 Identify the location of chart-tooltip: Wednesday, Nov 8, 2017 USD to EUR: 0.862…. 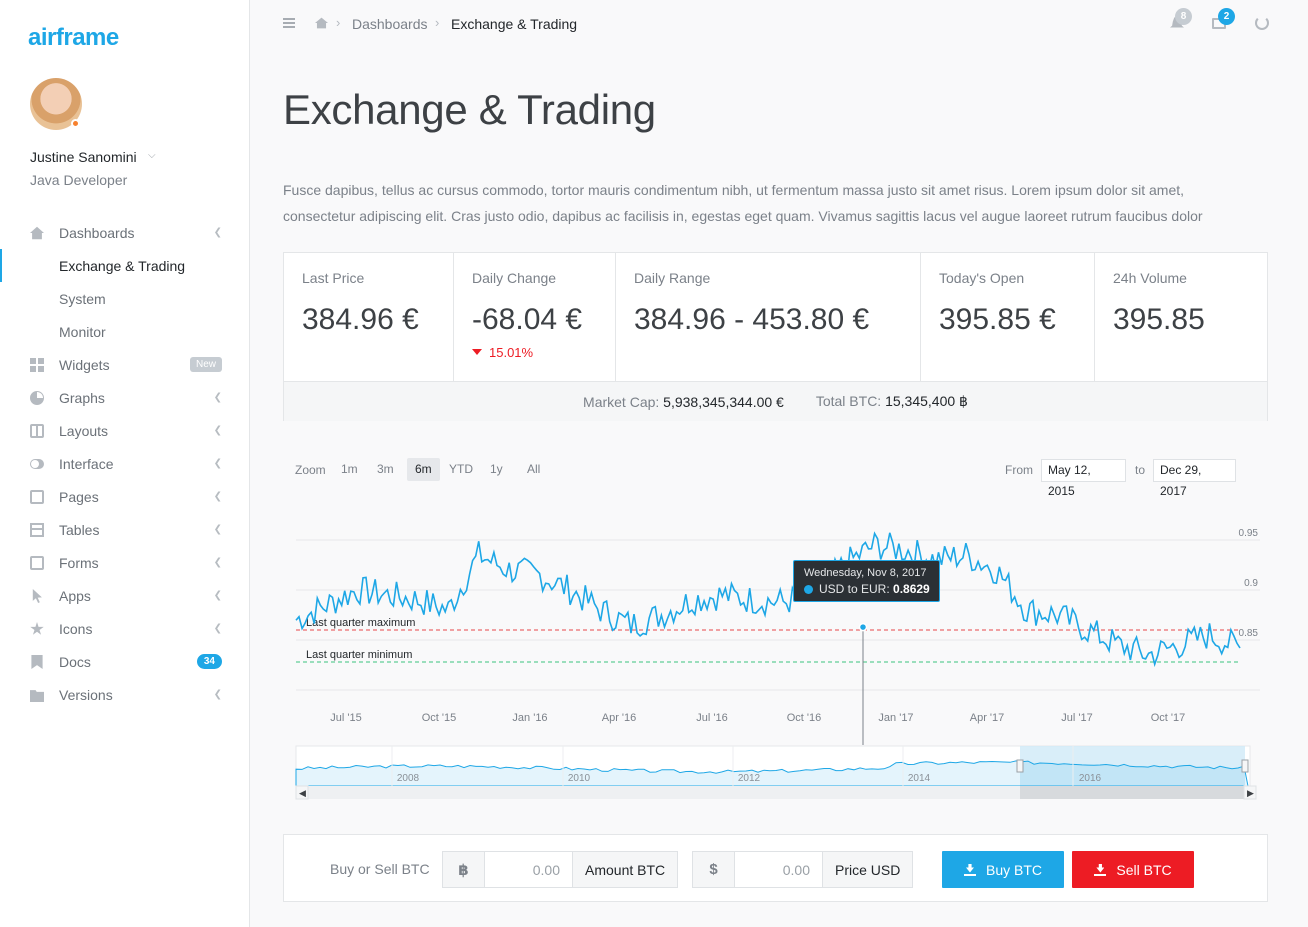
(866, 581).